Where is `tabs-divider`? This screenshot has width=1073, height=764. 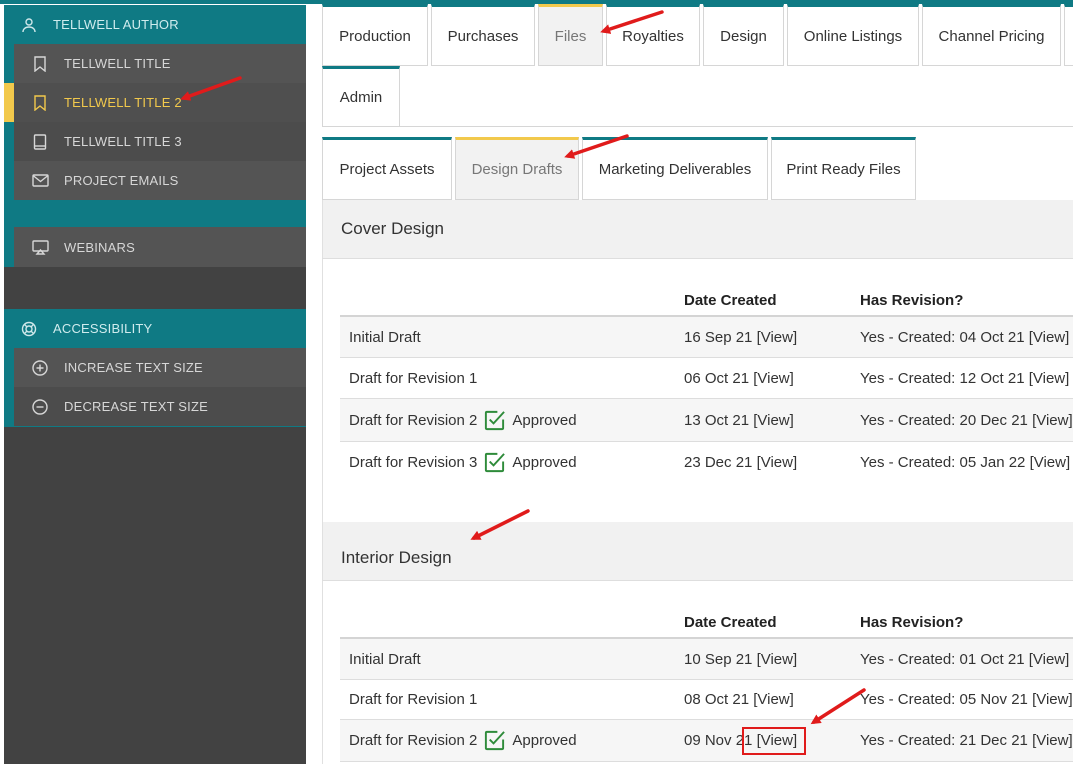
tabs-divider is located at coordinates (736, 126).